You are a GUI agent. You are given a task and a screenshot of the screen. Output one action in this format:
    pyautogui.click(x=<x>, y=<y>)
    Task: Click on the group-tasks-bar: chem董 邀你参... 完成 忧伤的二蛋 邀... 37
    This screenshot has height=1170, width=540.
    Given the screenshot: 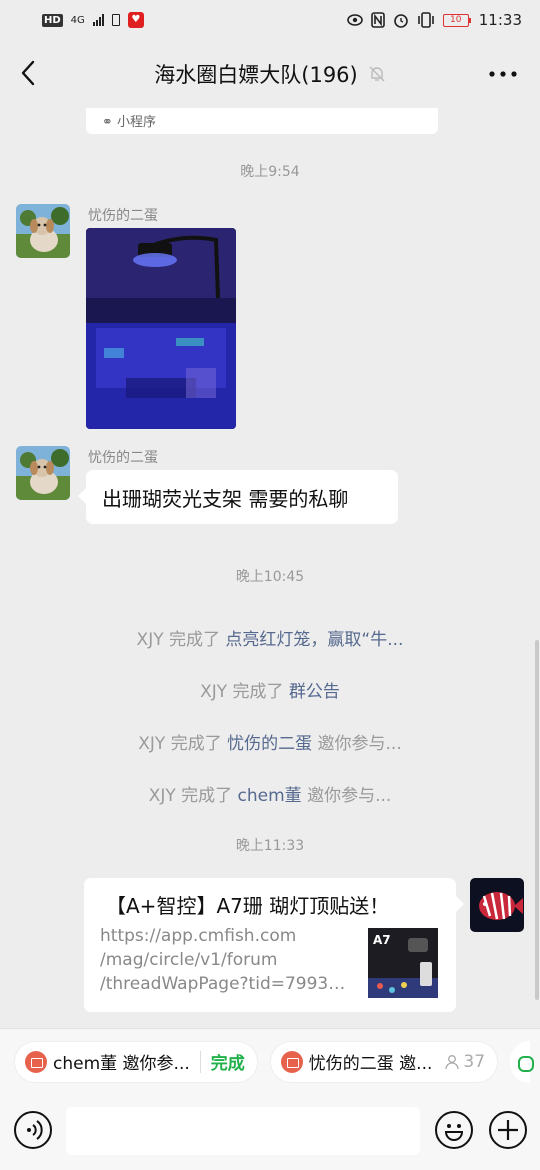 What is the action you would take?
    pyautogui.click(x=270, y=1061)
    